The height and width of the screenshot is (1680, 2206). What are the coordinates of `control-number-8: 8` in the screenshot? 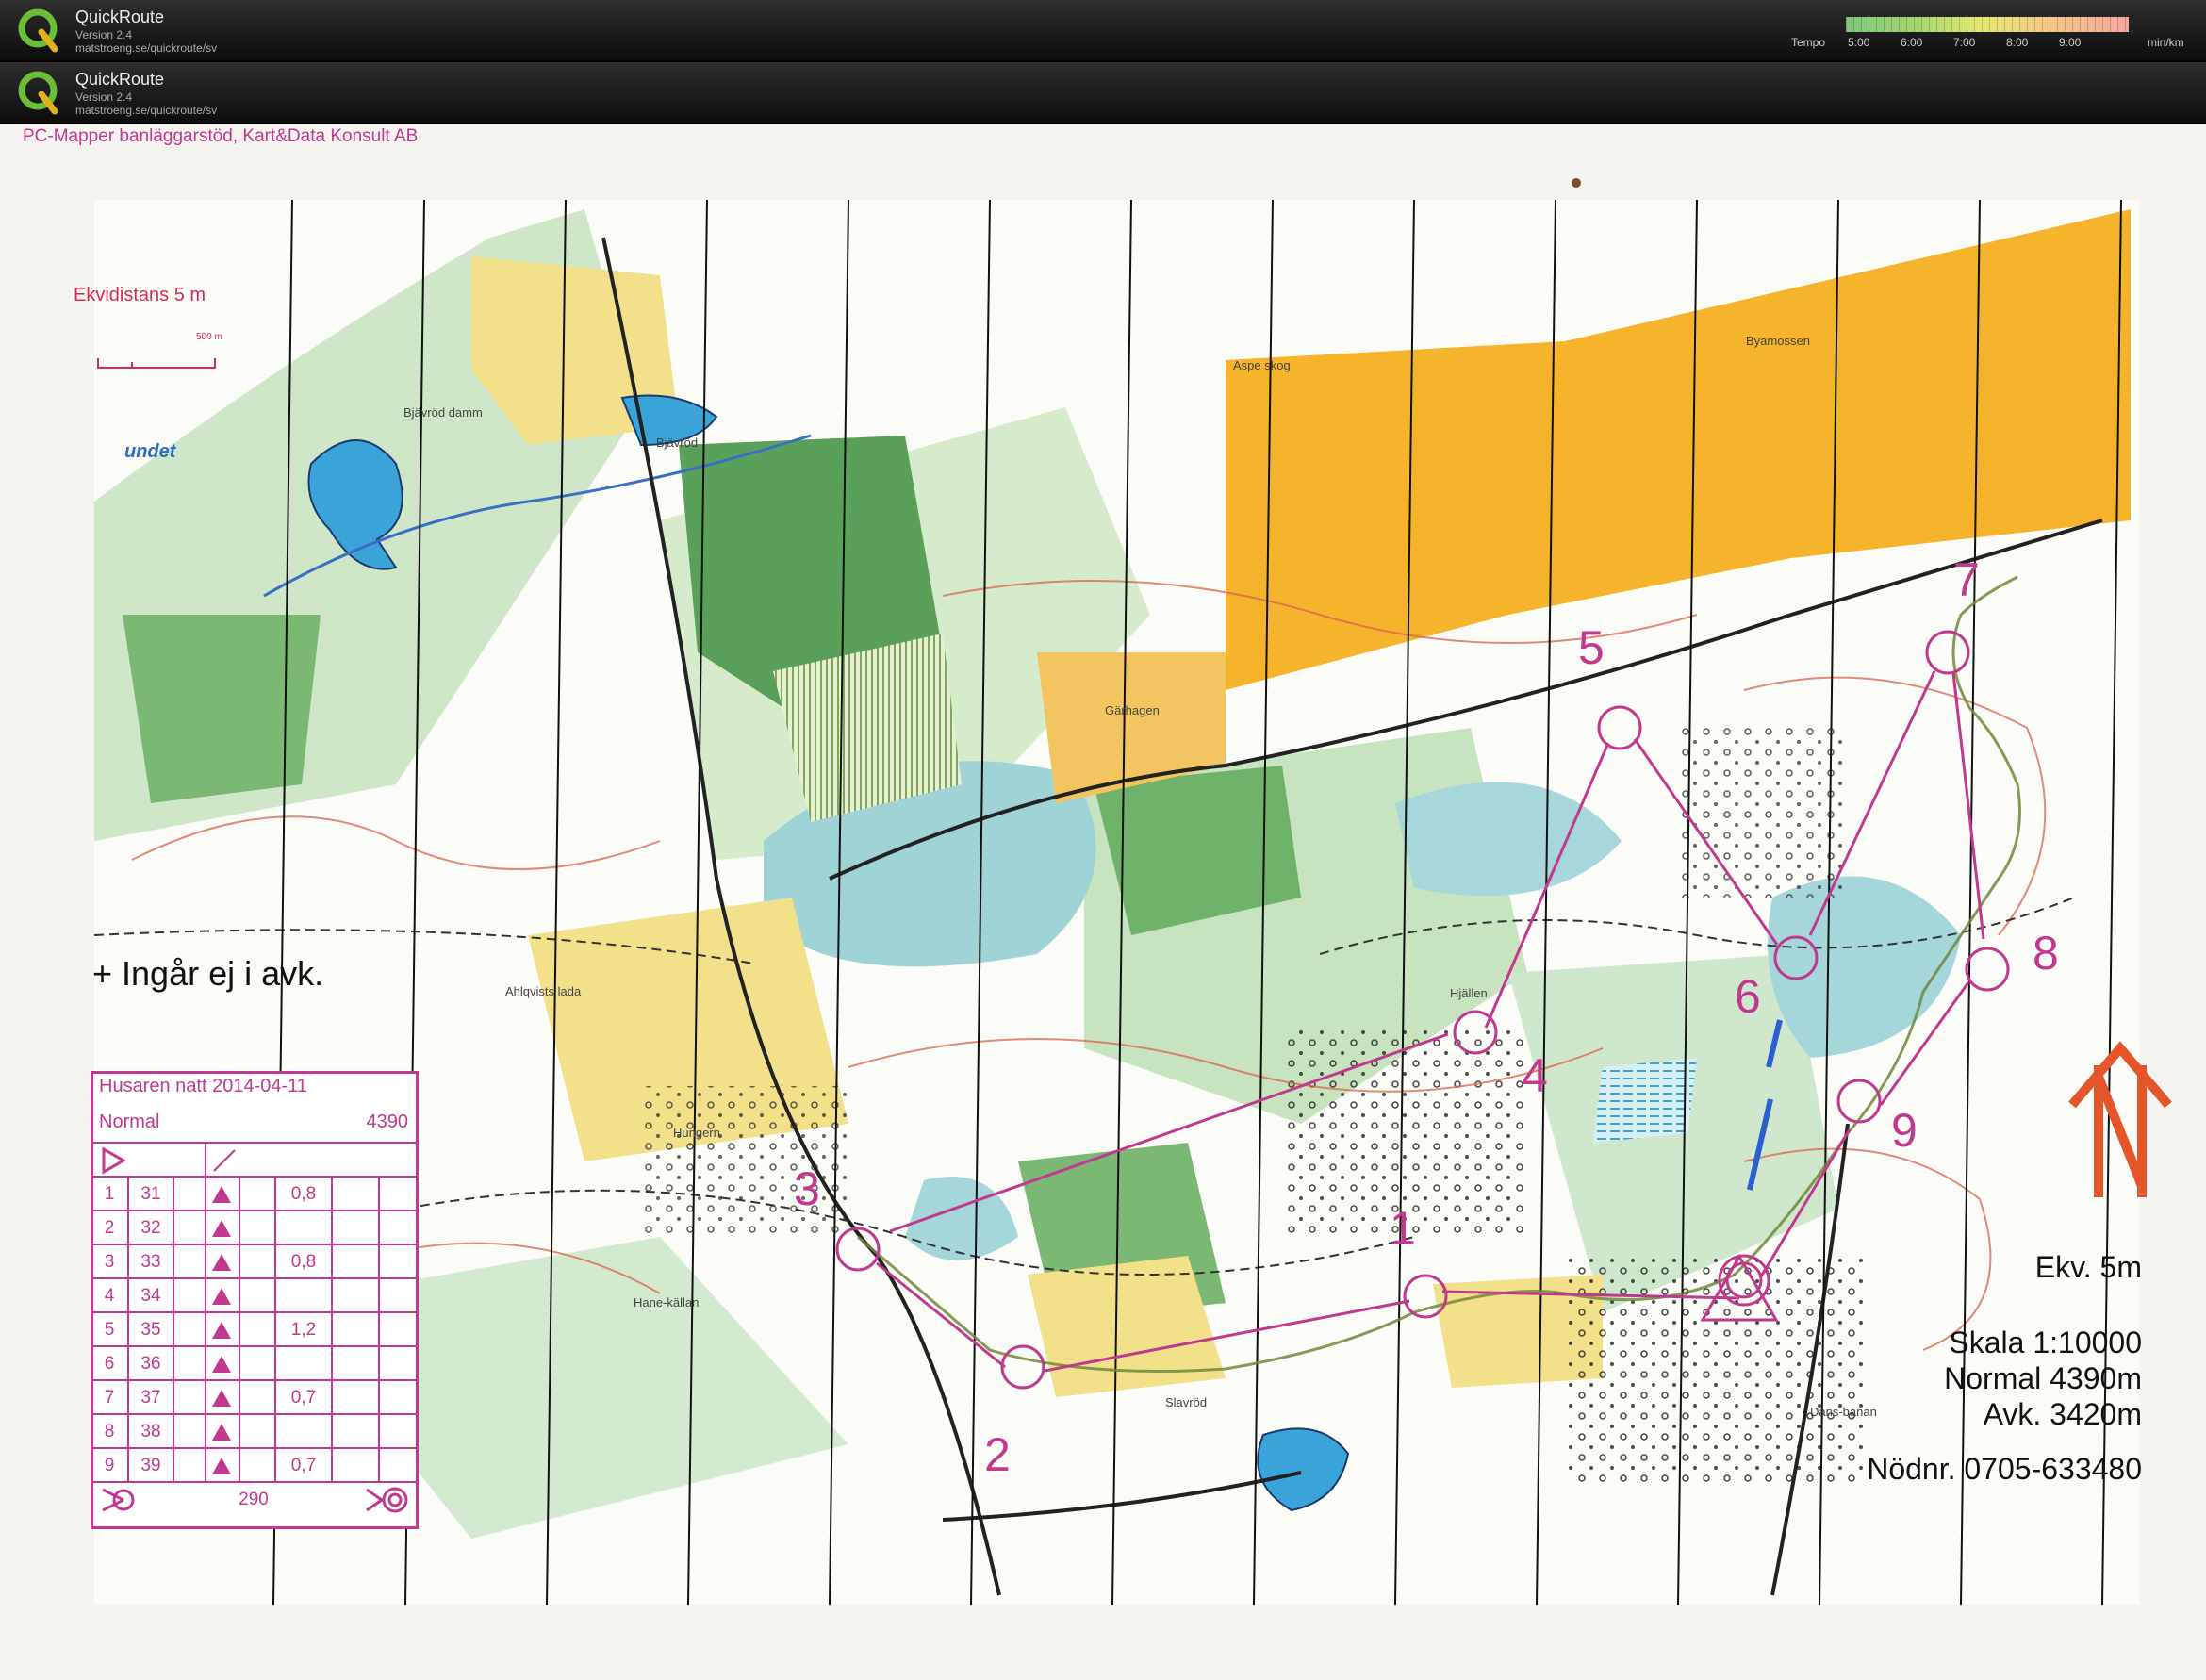 It's located at (2046, 953).